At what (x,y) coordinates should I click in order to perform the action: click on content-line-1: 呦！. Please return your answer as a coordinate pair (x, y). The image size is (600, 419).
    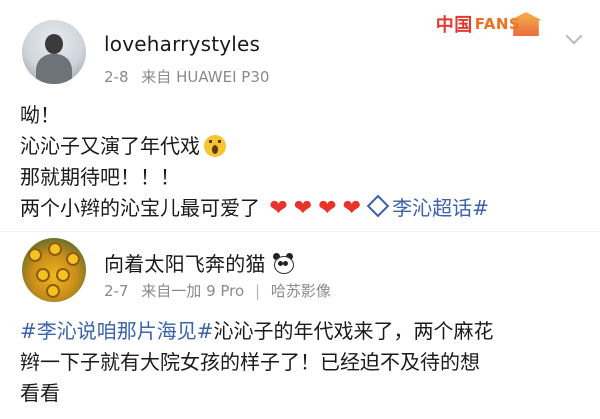
    Looking at the image, I should click on (40, 115).